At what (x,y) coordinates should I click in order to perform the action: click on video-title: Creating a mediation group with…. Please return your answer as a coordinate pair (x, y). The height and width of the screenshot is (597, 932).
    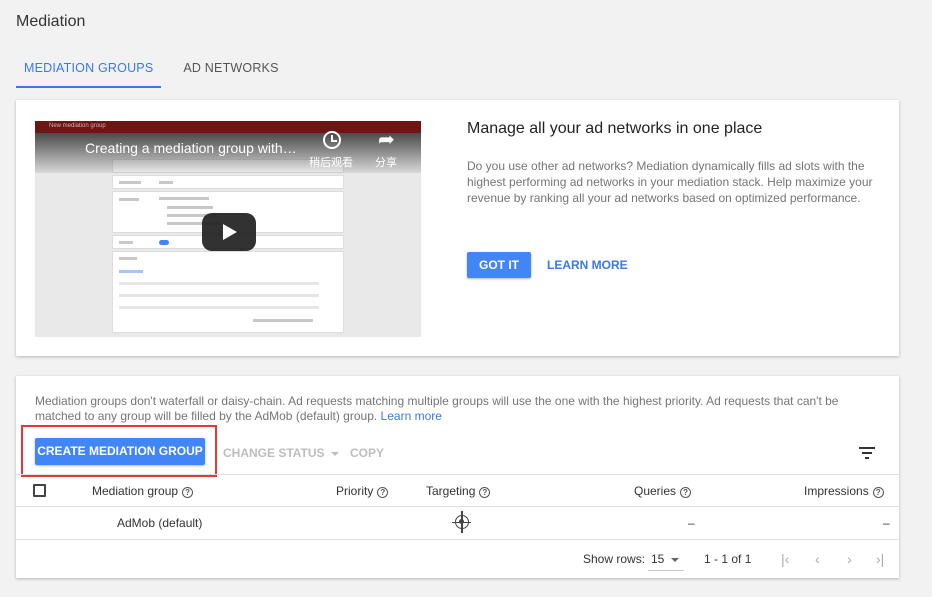
    Looking at the image, I should click on (191, 148).